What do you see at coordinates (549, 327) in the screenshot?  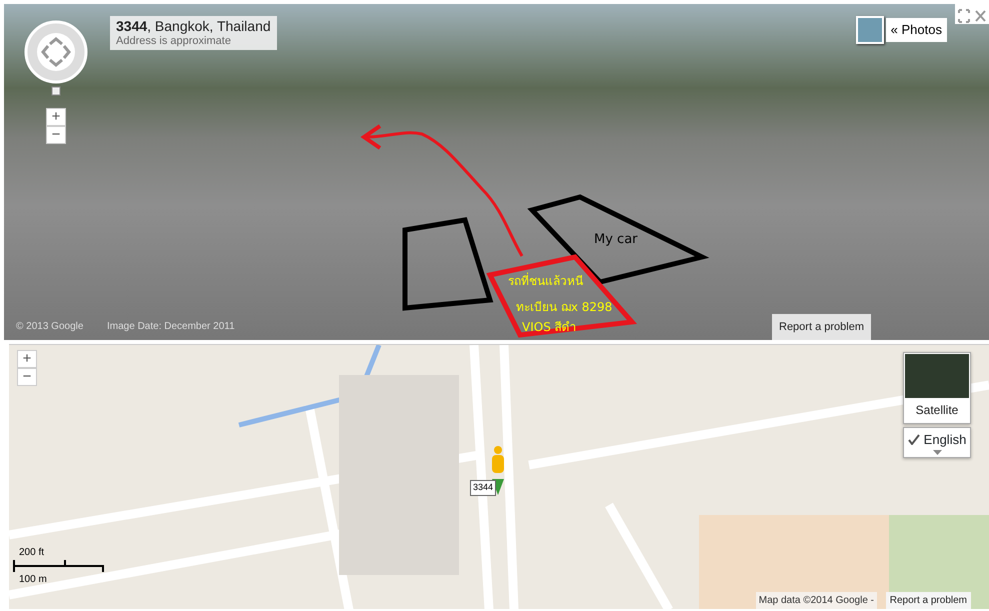 I see `annotation-text: VIOS สีดำ` at bounding box center [549, 327].